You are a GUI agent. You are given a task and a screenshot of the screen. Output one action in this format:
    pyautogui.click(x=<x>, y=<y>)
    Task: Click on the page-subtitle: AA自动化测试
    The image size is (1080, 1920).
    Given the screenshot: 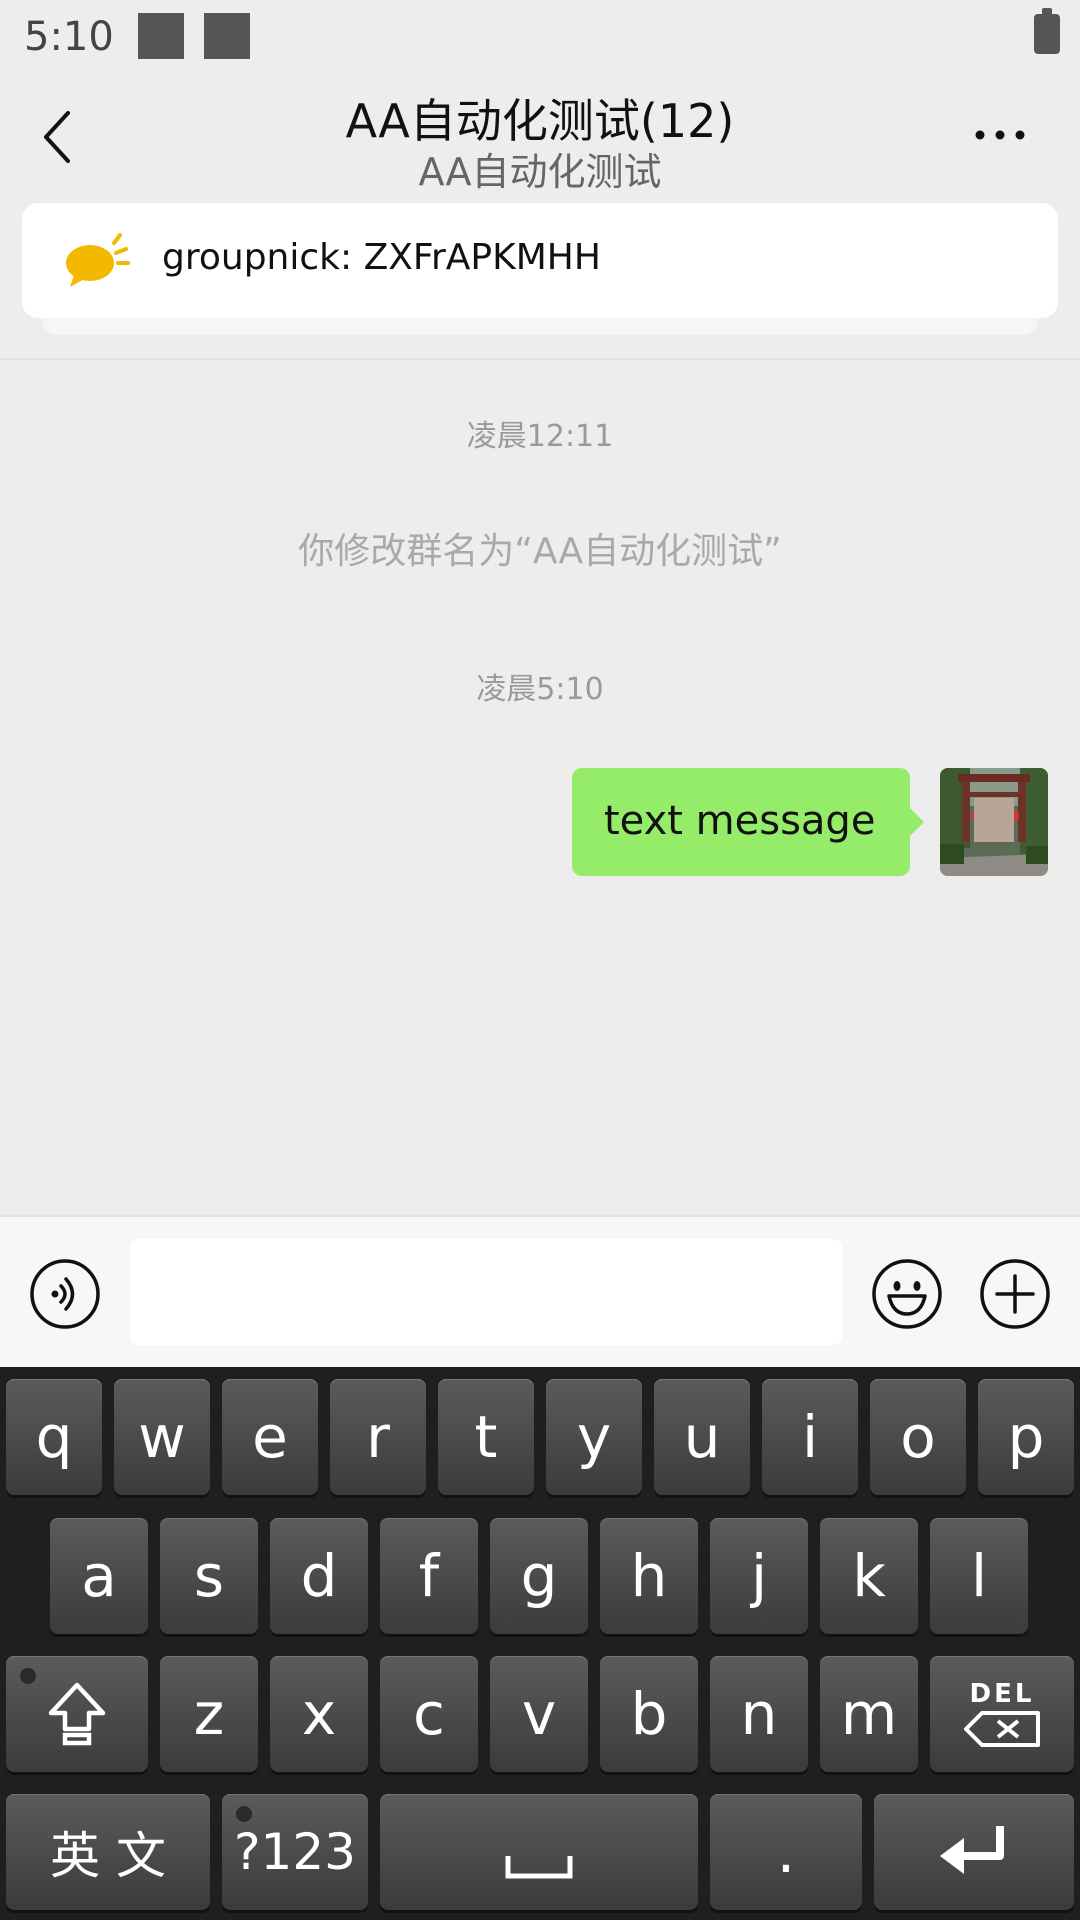 What is the action you would take?
    pyautogui.click(x=540, y=172)
    